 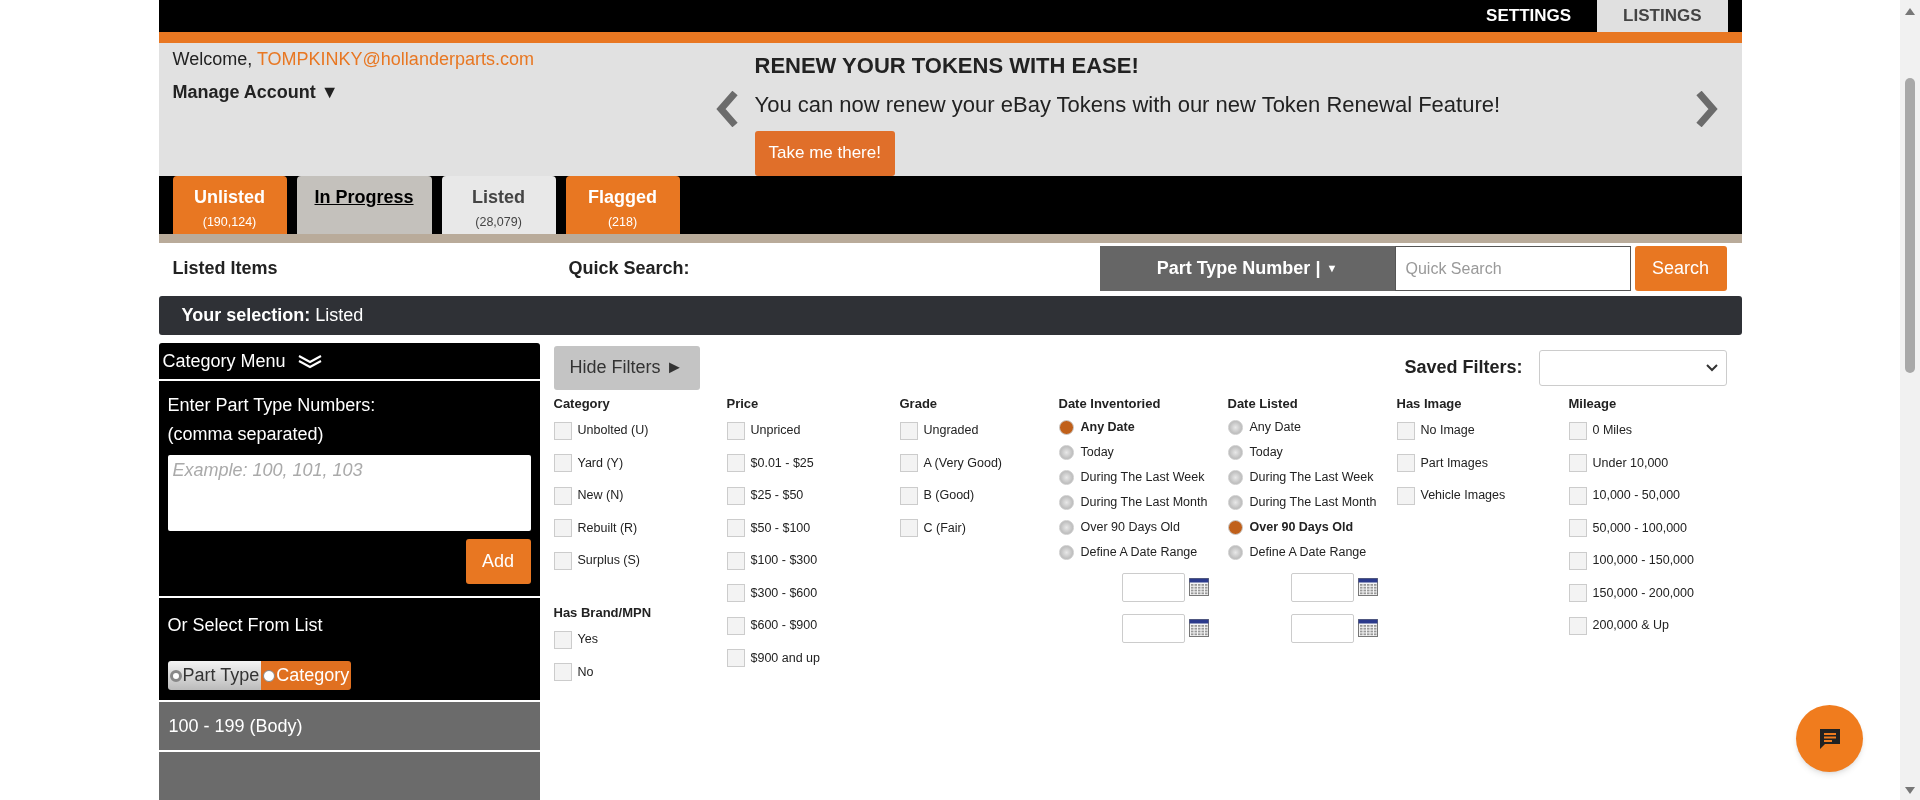 What do you see at coordinates (944, 528) in the screenshot?
I see `checkbox-label: C (Fair)` at bounding box center [944, 528].